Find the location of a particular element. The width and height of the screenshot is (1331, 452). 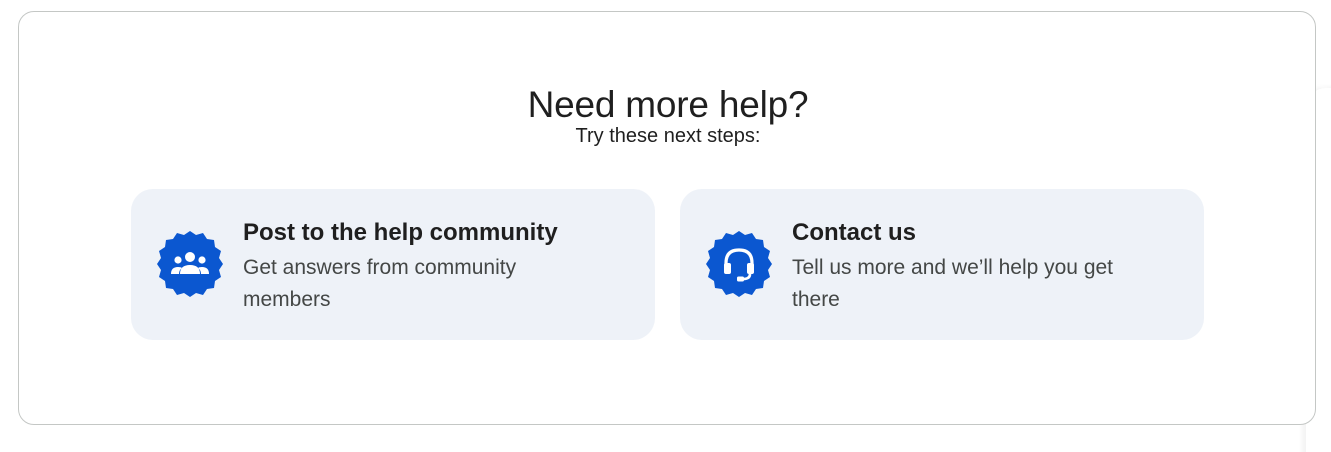

card-description: Get answers from community members is located at coordinates (380, 283).